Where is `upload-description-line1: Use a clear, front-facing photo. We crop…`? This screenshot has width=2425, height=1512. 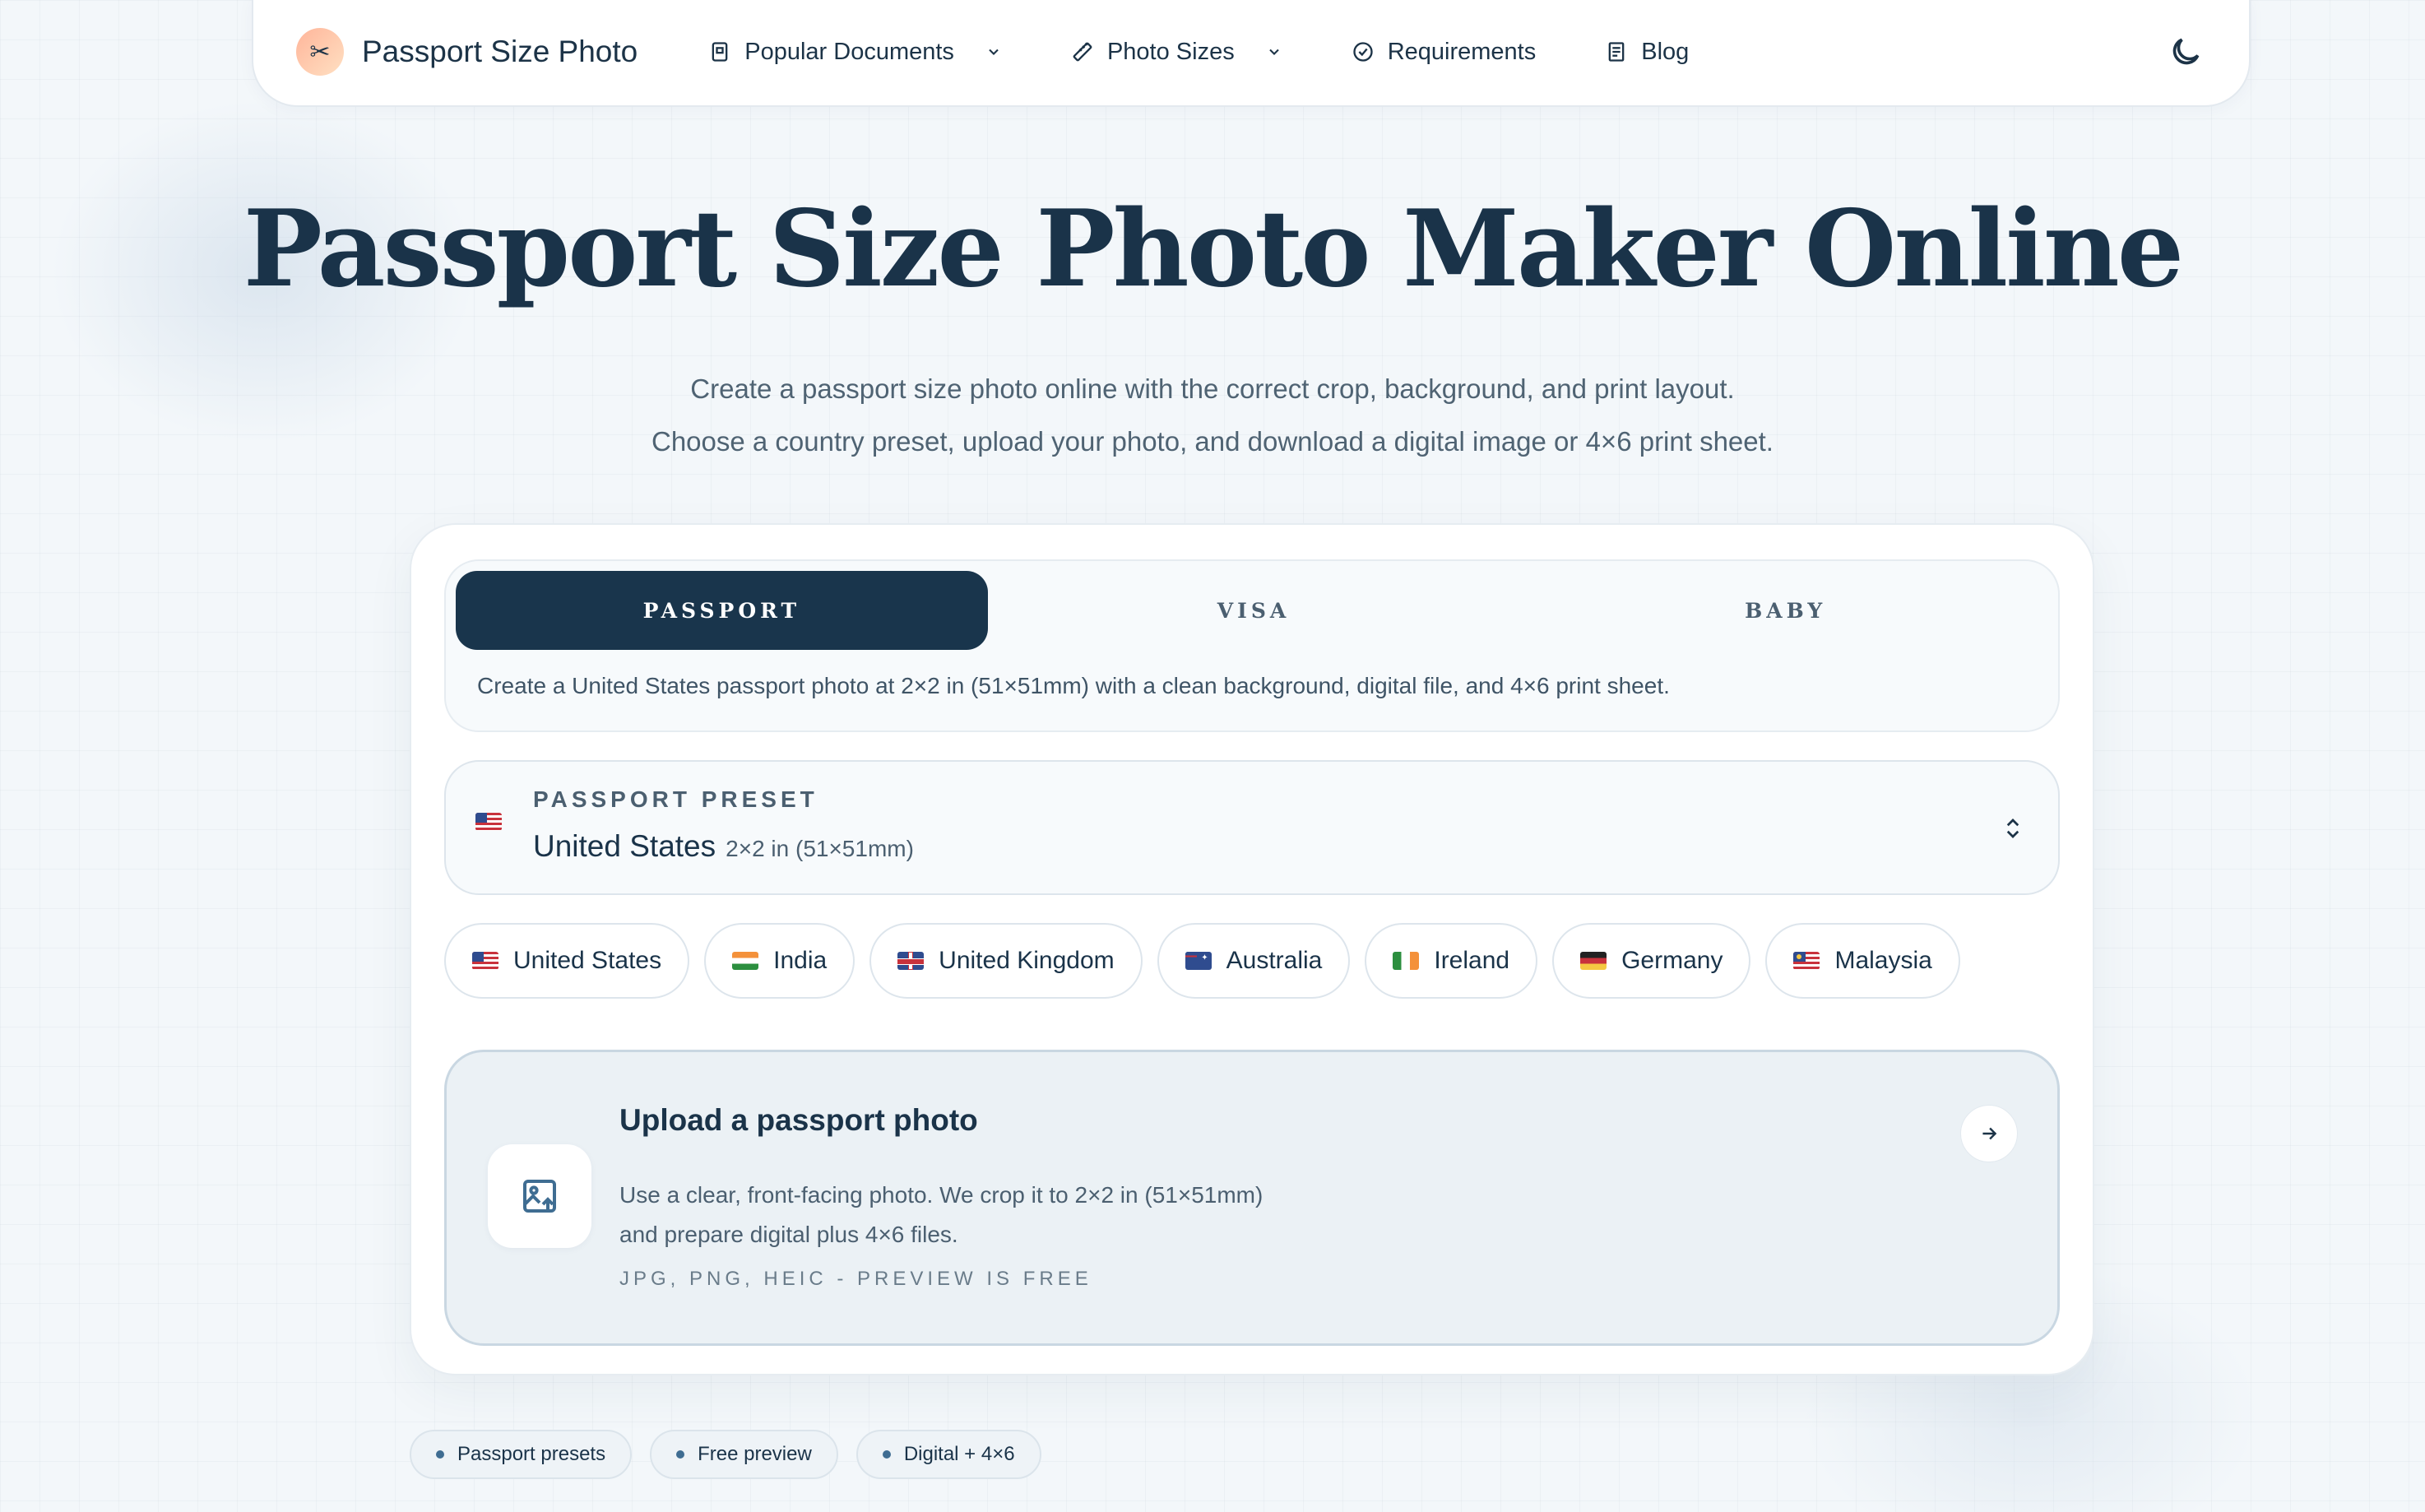
upload-description-line1: Use a clear, front-facing photo. We crop… is located at coordinates (941, 1195).